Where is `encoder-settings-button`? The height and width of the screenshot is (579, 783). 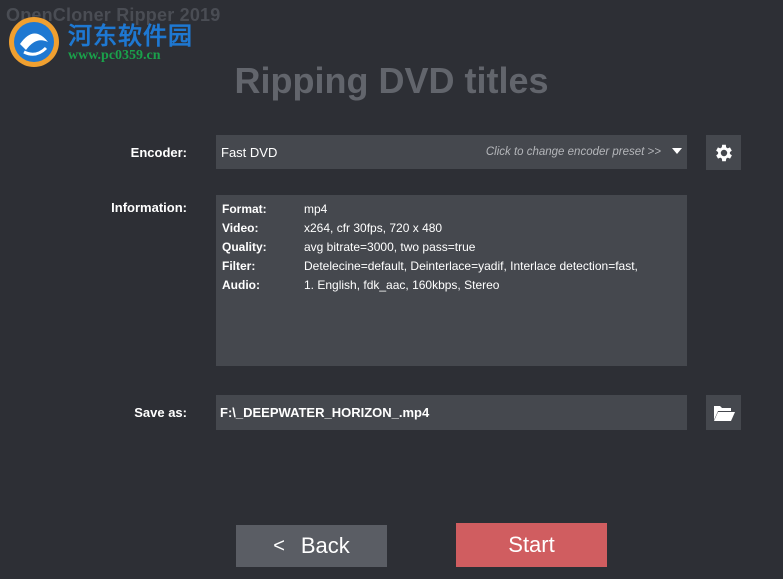
encoder-settings-button is located at coordinates (723, 152).